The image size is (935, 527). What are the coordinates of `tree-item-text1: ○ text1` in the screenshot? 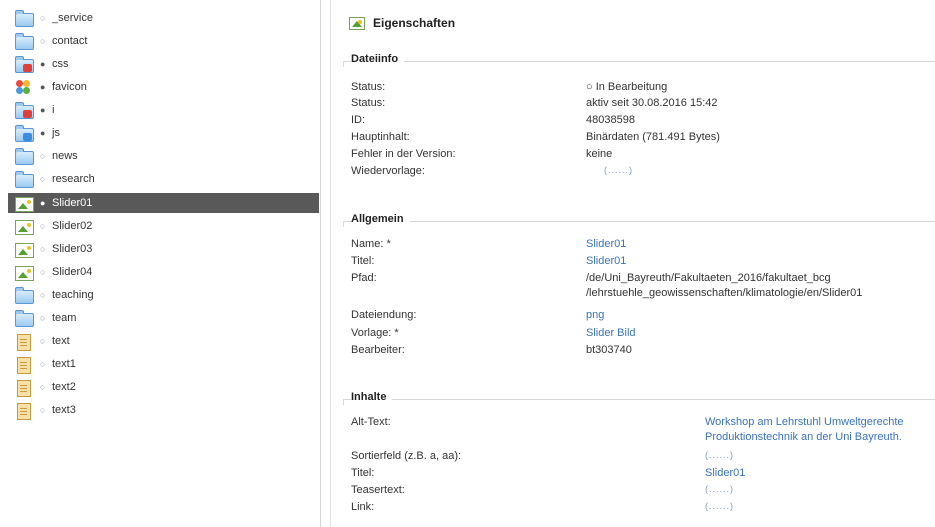 It's located at (163, 364).